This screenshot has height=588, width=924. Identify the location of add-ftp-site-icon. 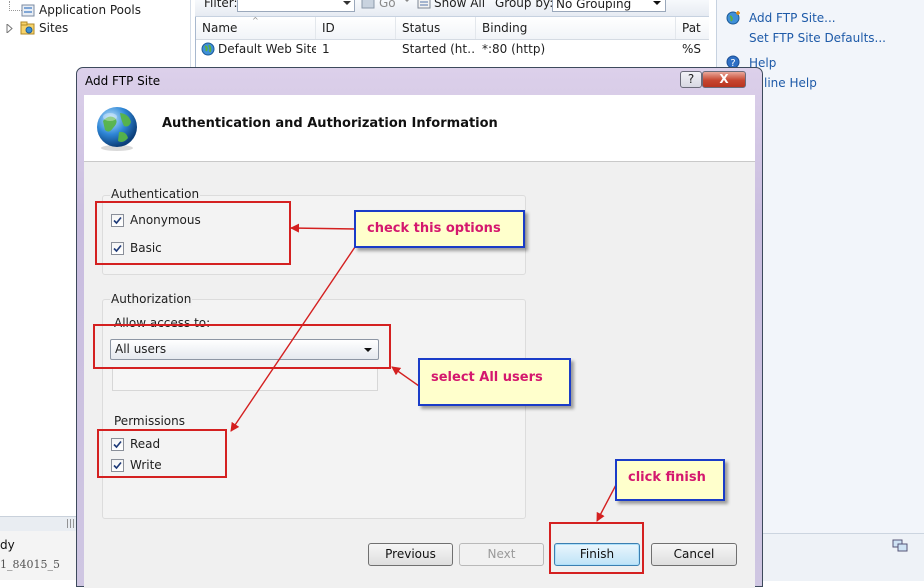
(734, 17).